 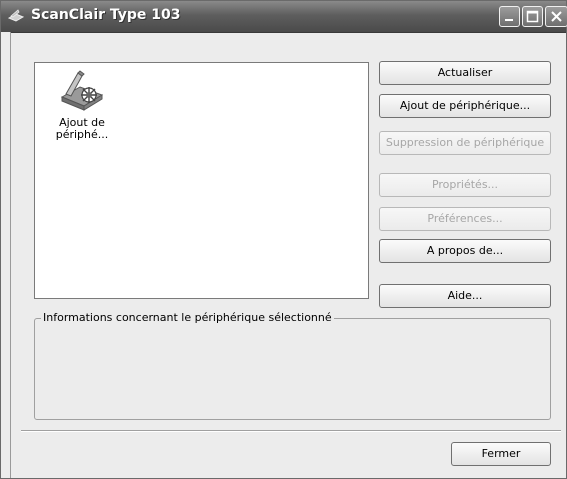 I want to click on close-icon, so click(x=556, y=16).